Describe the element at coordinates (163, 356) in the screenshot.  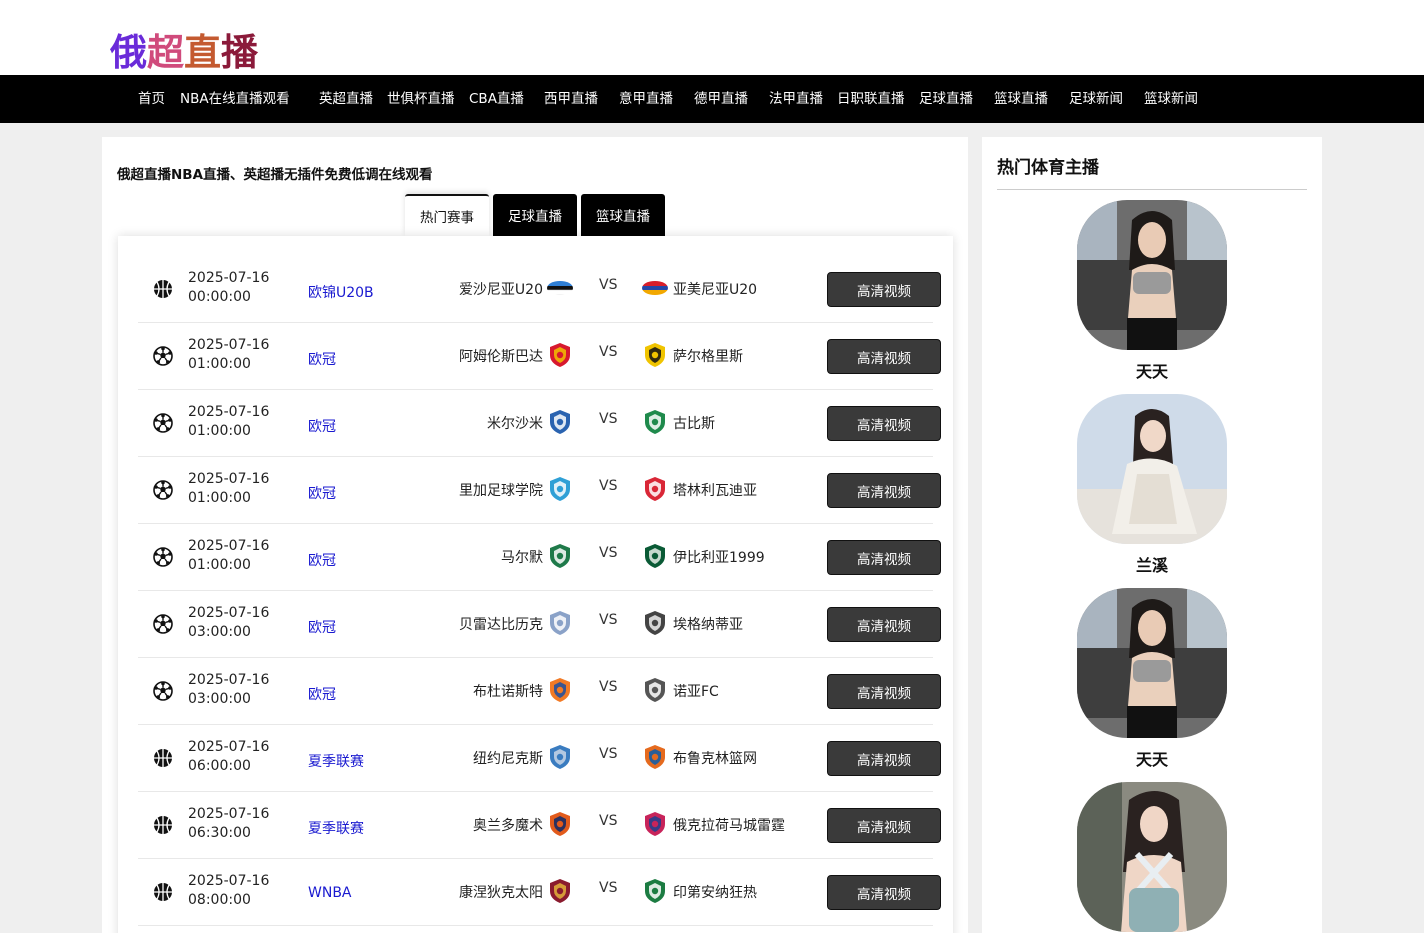
I see `soccer-ball-icon` at that location.